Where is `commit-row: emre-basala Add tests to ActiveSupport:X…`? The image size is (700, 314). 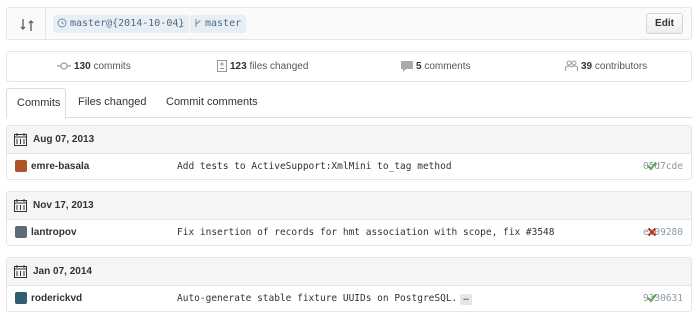 commit-row: emre-basala Add tests to ActiveSupport:X… is located at coordinates (349, 166).